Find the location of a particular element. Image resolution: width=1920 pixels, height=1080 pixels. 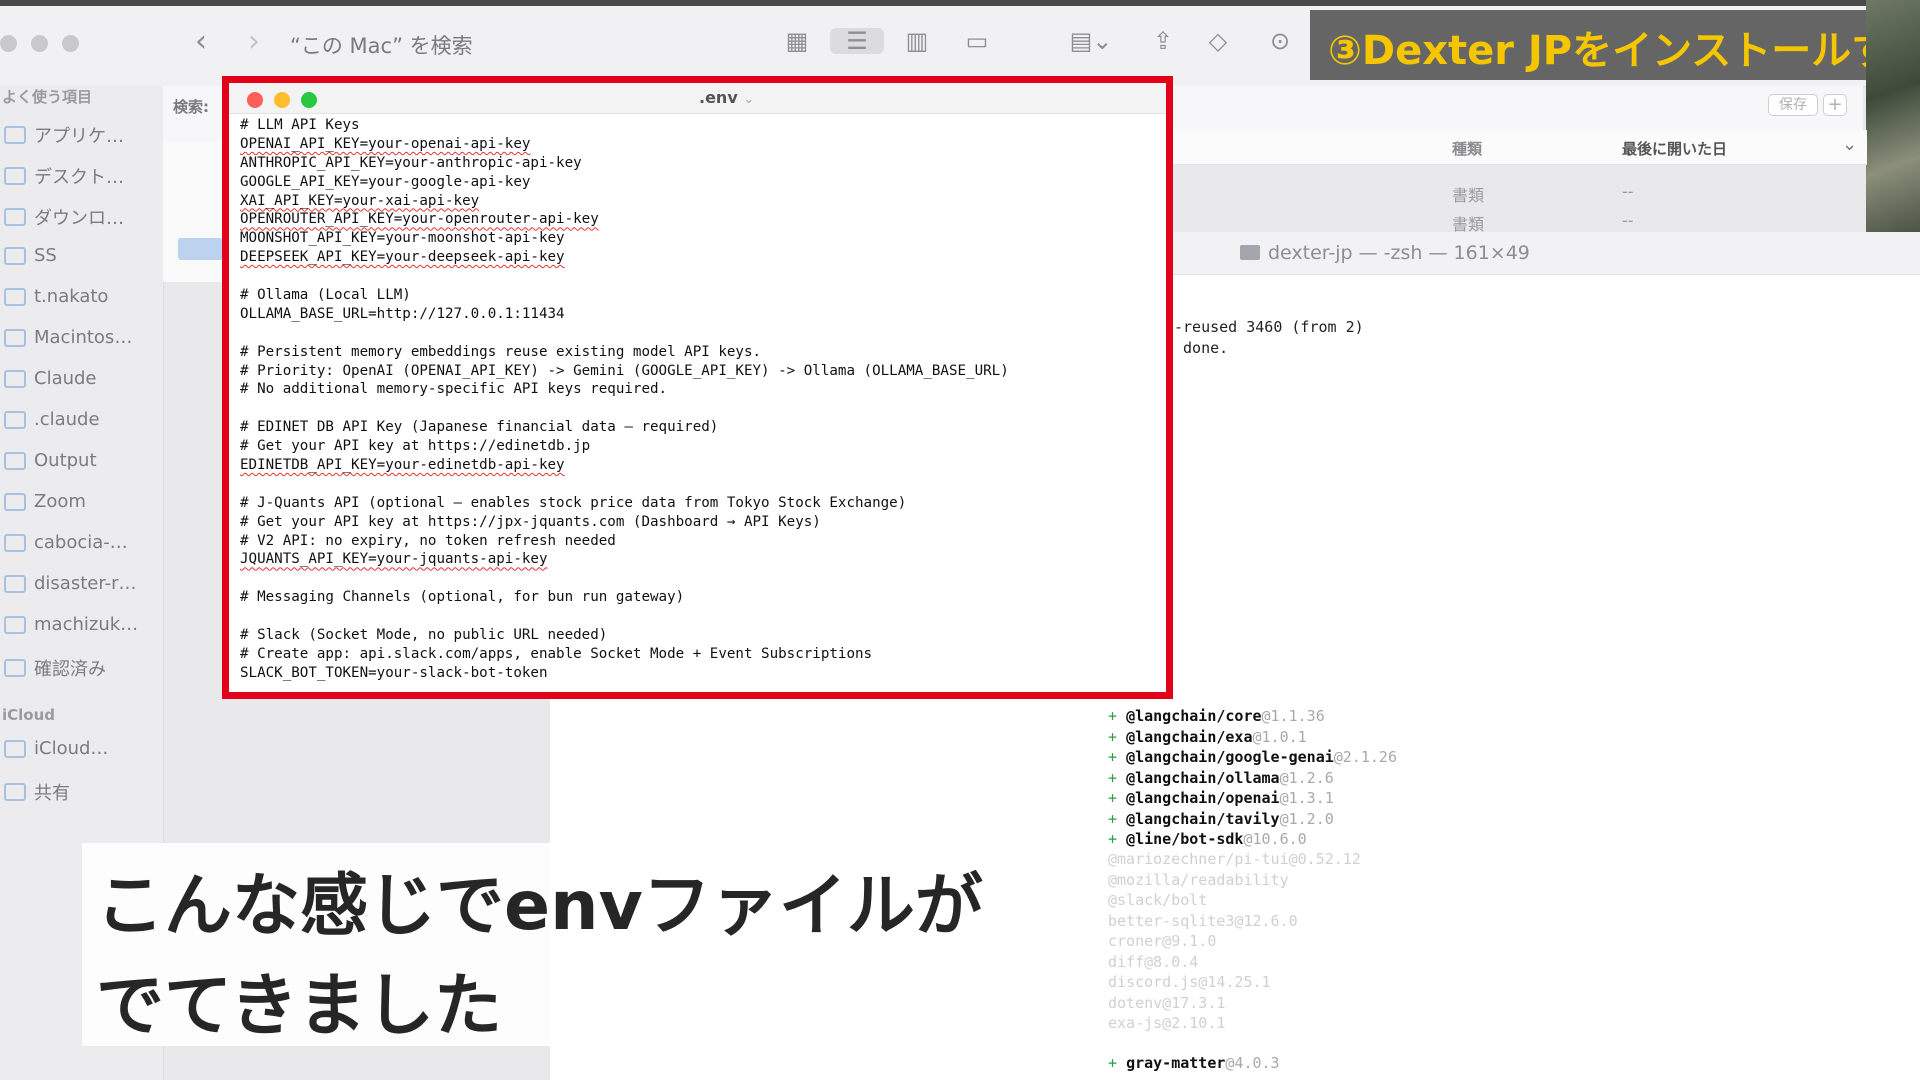

package-name: @langchain/exa is located at coordinates (1189, 736).